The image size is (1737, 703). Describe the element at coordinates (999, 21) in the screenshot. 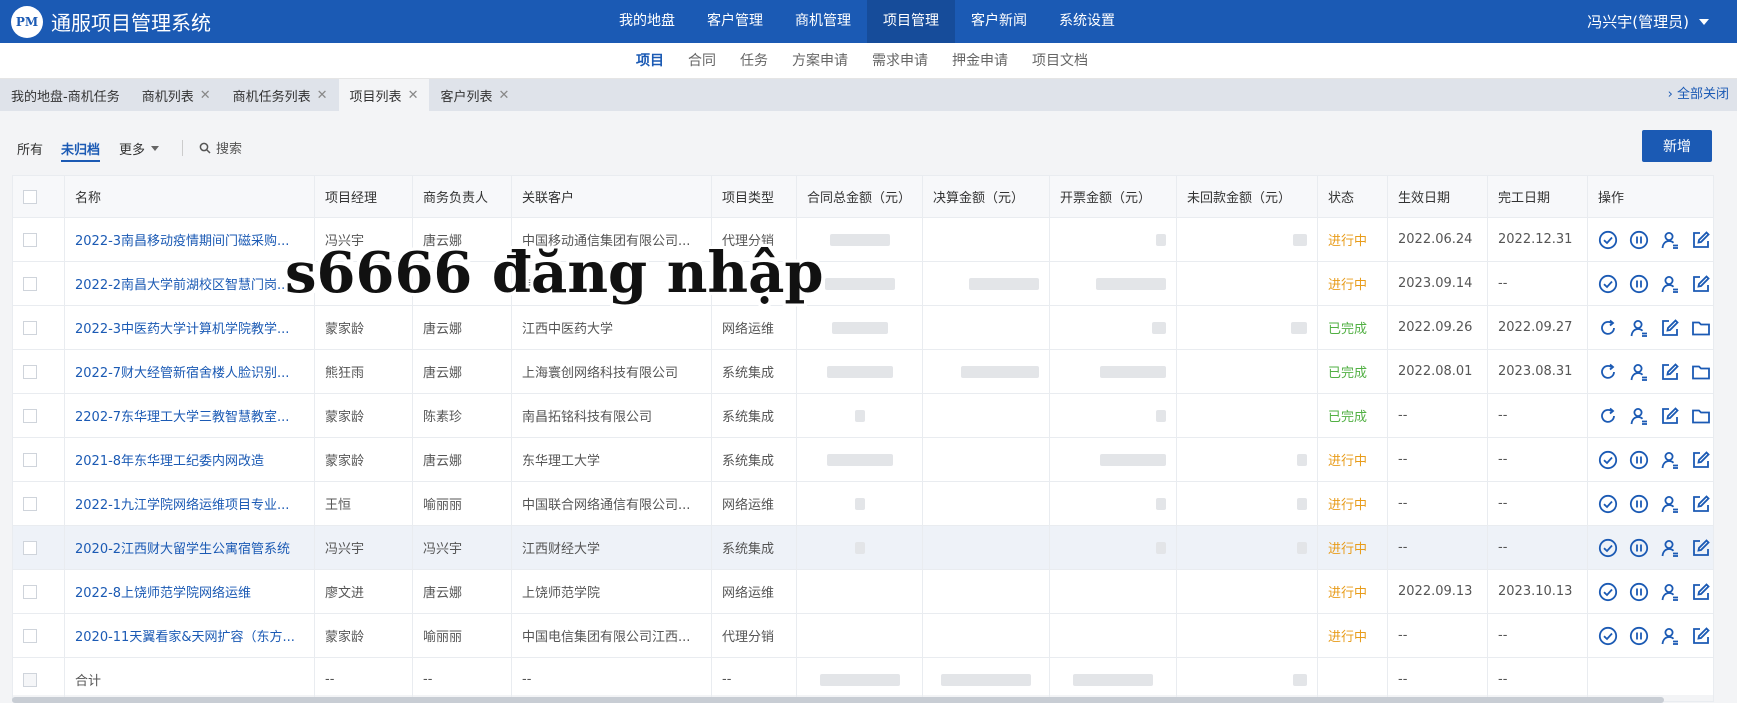

I see `nav-customer-news: 客户新闻` at that location.